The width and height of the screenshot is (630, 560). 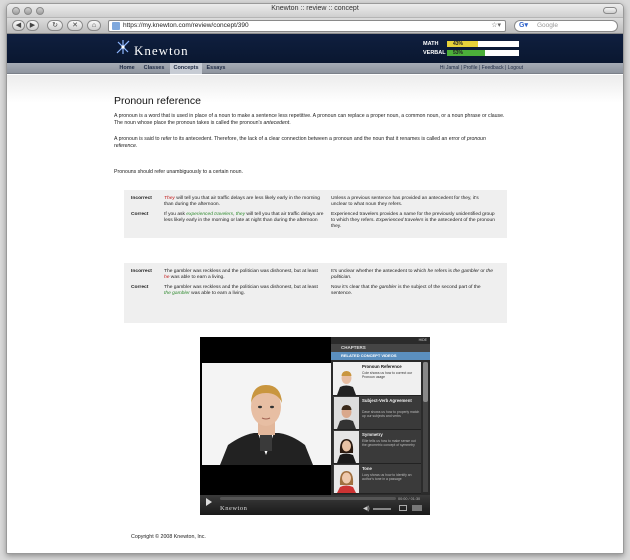 What do you see at coordinates (308, 498) in the screenshot?
I see `progress-track` at bounding box center [308, 498].